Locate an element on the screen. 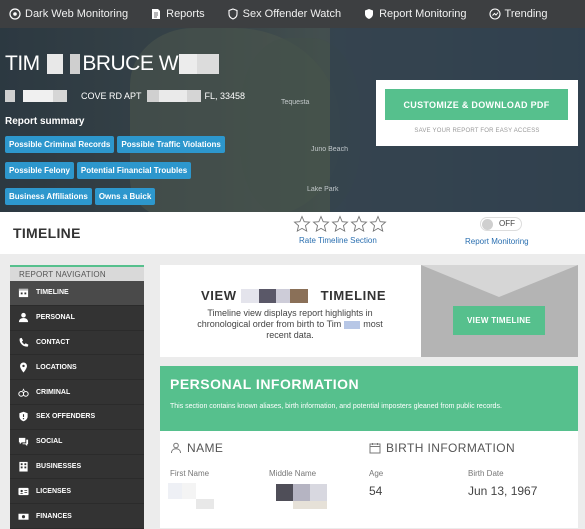 The width and height of the screenshot is (585, 529). nav-trending: Trending is located at coordinates (518, 14).